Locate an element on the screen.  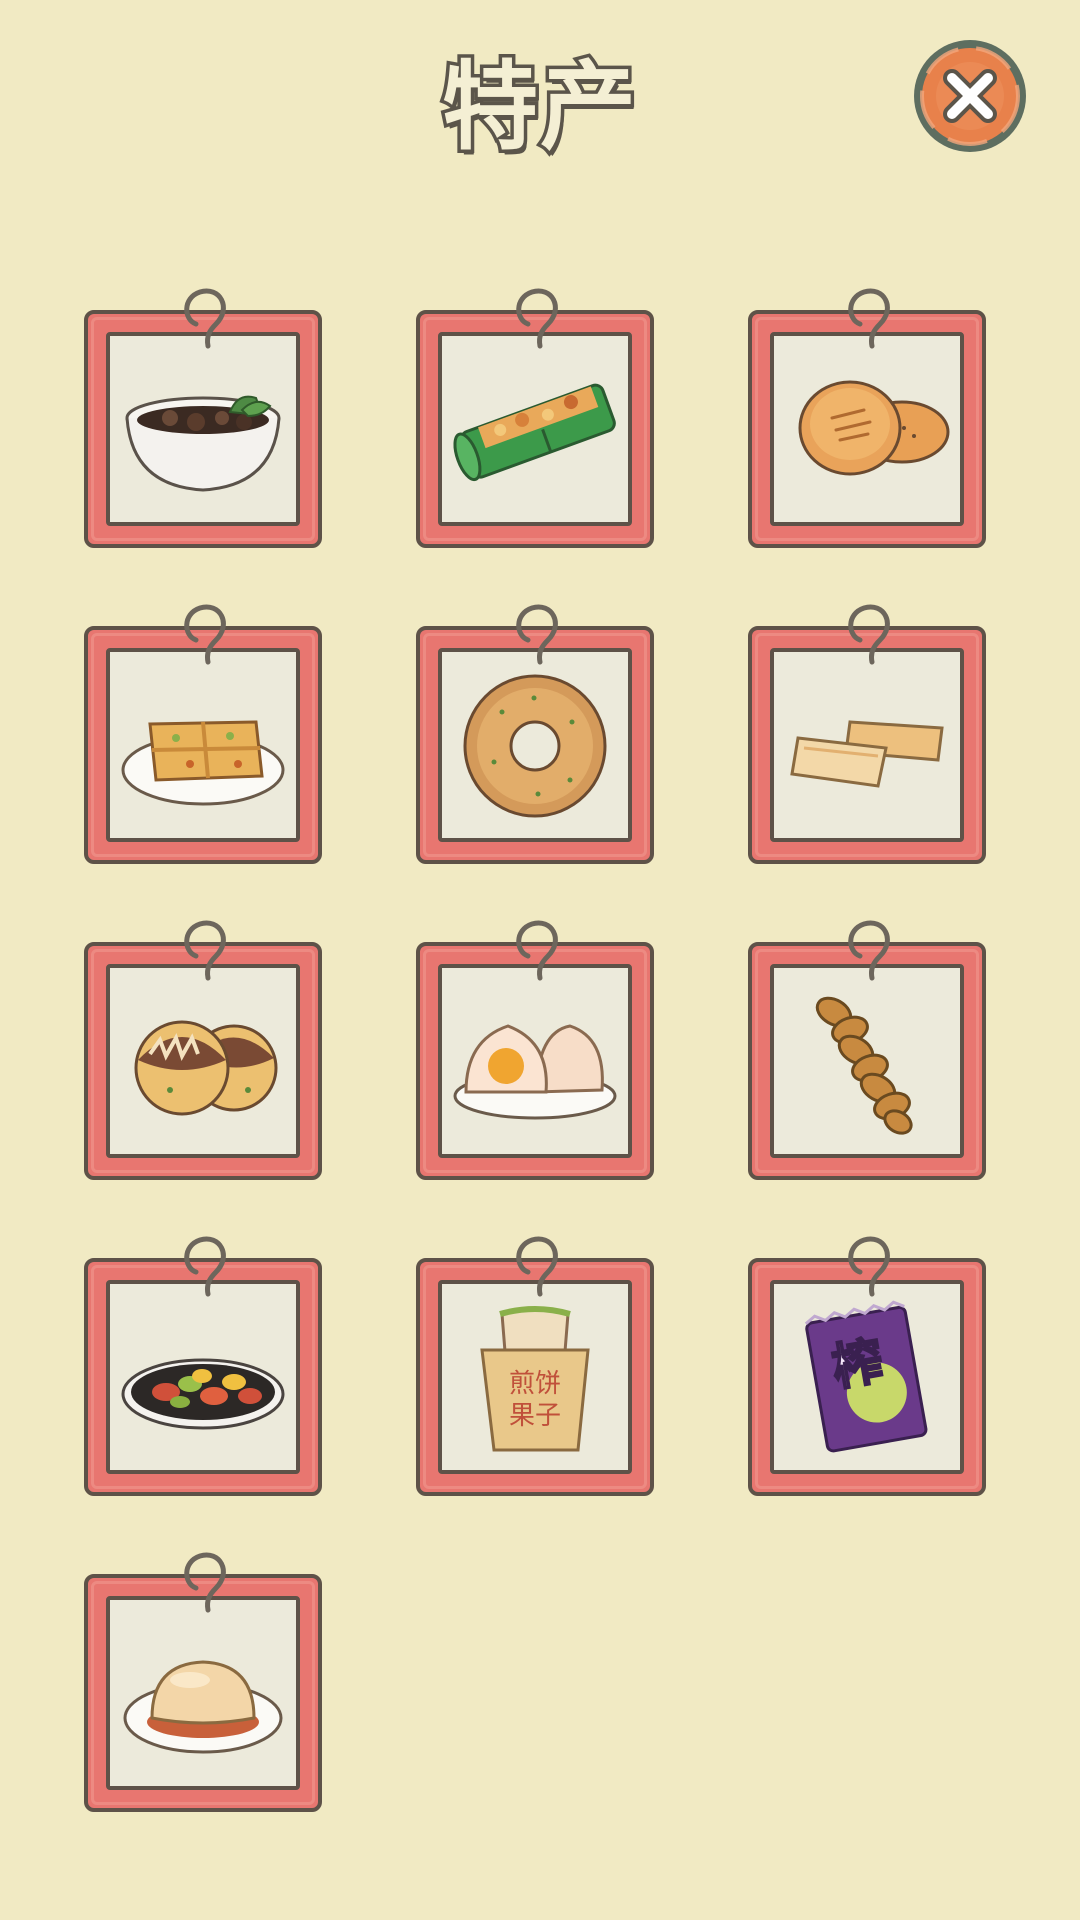
specialty-card-baked-cakes is located at coordinates (870, 418).